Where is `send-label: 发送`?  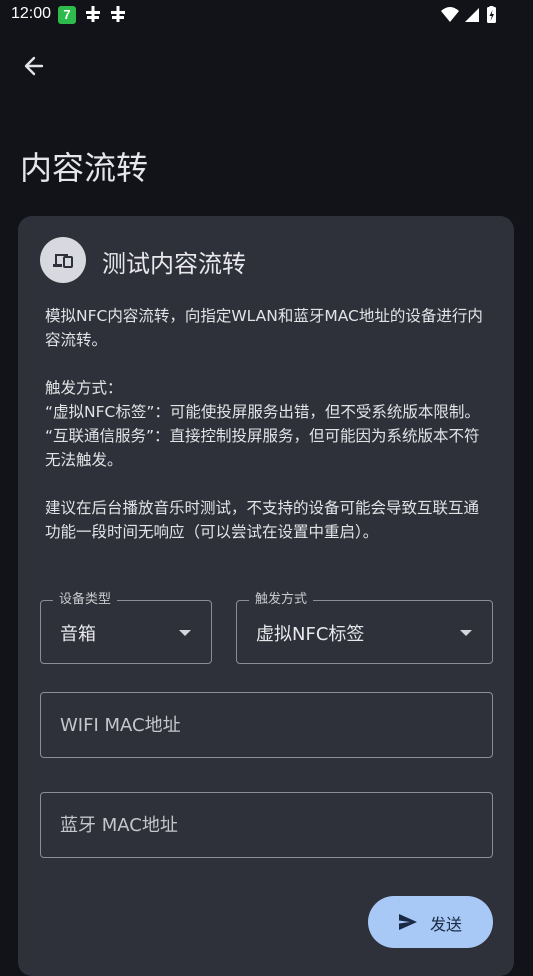
send-label: 发送 is located at coordinates (446, 925).